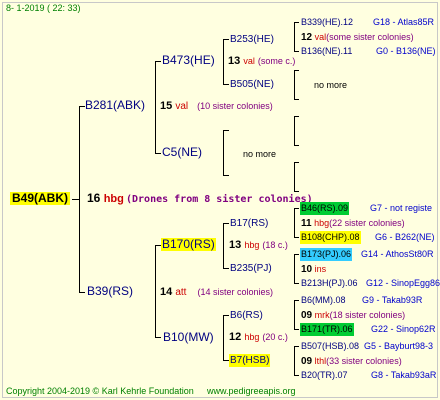  I want to click on mmf-mid-num: 09, so click(307, 315).